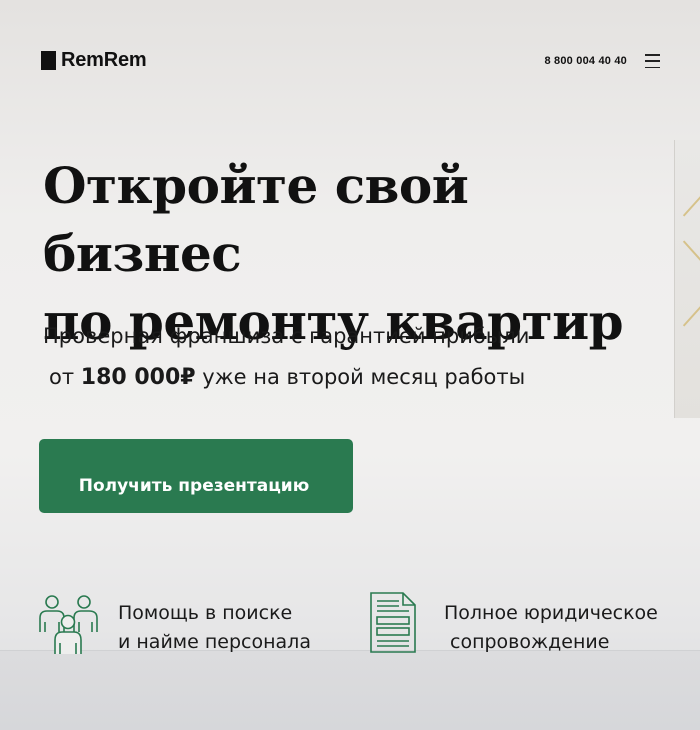  I want to click on site-header: RemRem 8 800 004 40 40, so click(350, 62).